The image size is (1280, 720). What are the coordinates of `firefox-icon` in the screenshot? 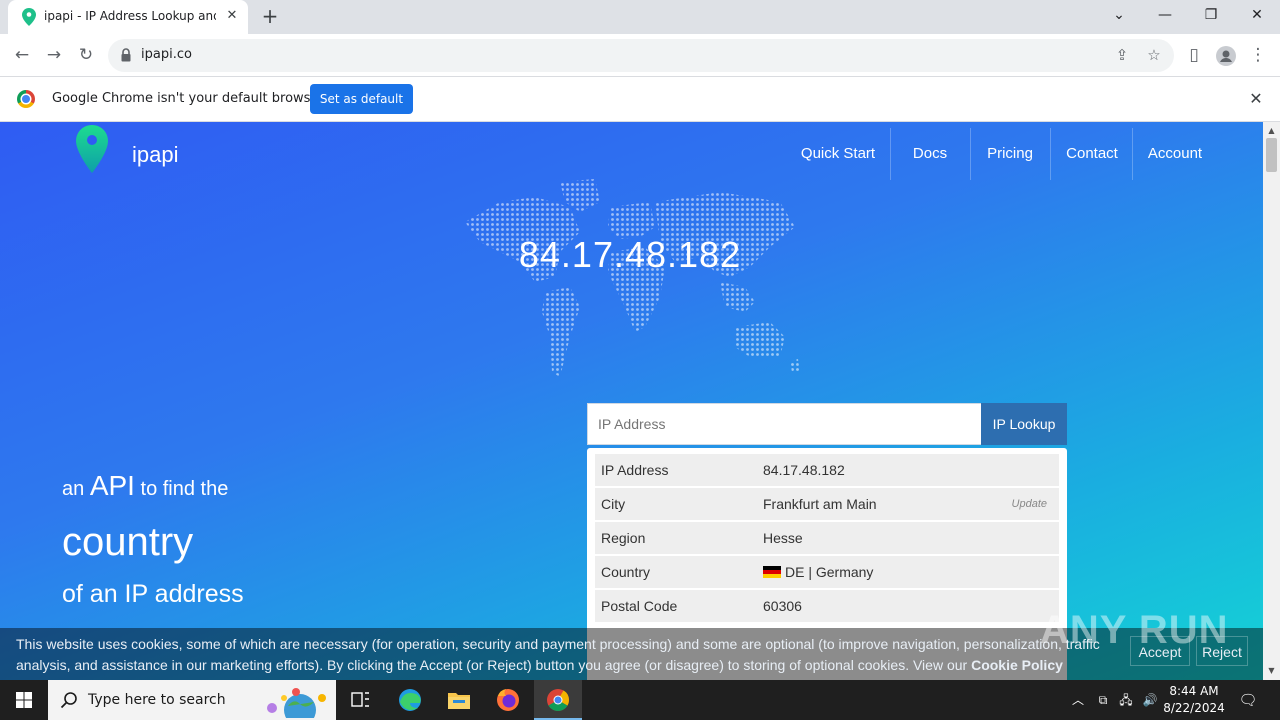 It's located at (508, 700).